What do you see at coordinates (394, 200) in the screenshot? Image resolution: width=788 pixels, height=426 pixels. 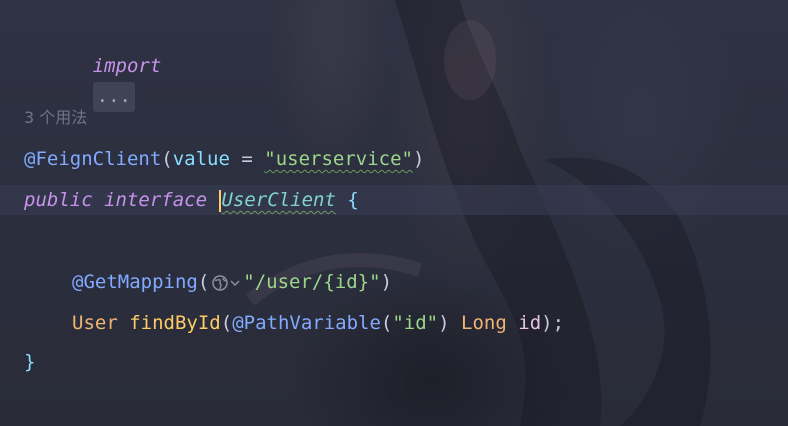 I see `code-line-interface: public interface UserClient {` at bounding box center [394, 200].